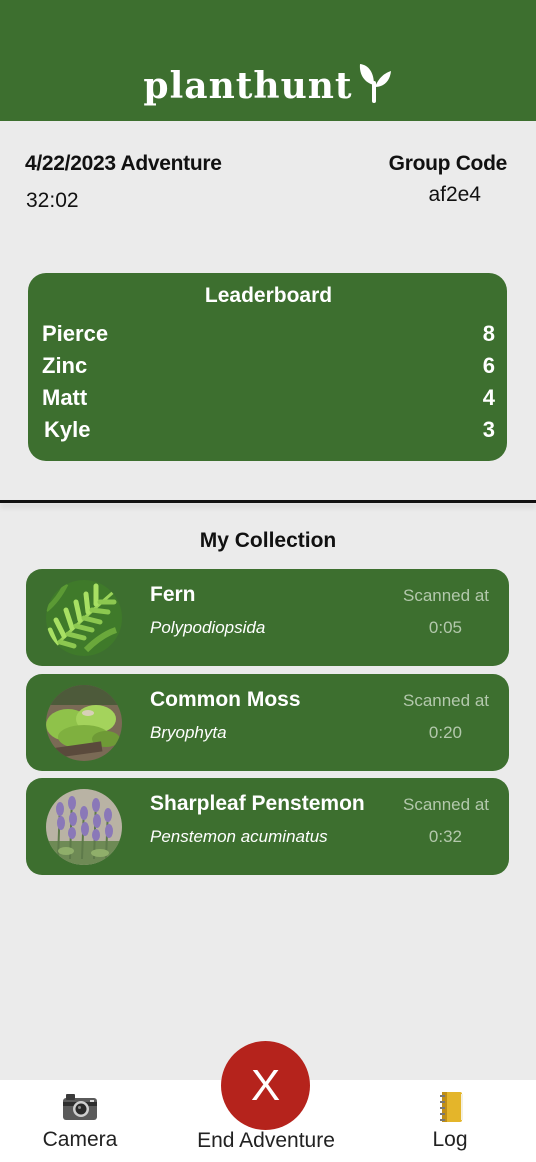  I want to click on adventure-title: 4/22/2023 Adventure, so click(123, 163).